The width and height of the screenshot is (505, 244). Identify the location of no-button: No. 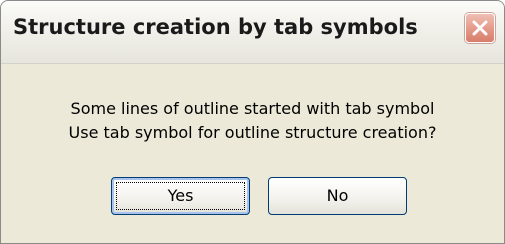
(337, 196).